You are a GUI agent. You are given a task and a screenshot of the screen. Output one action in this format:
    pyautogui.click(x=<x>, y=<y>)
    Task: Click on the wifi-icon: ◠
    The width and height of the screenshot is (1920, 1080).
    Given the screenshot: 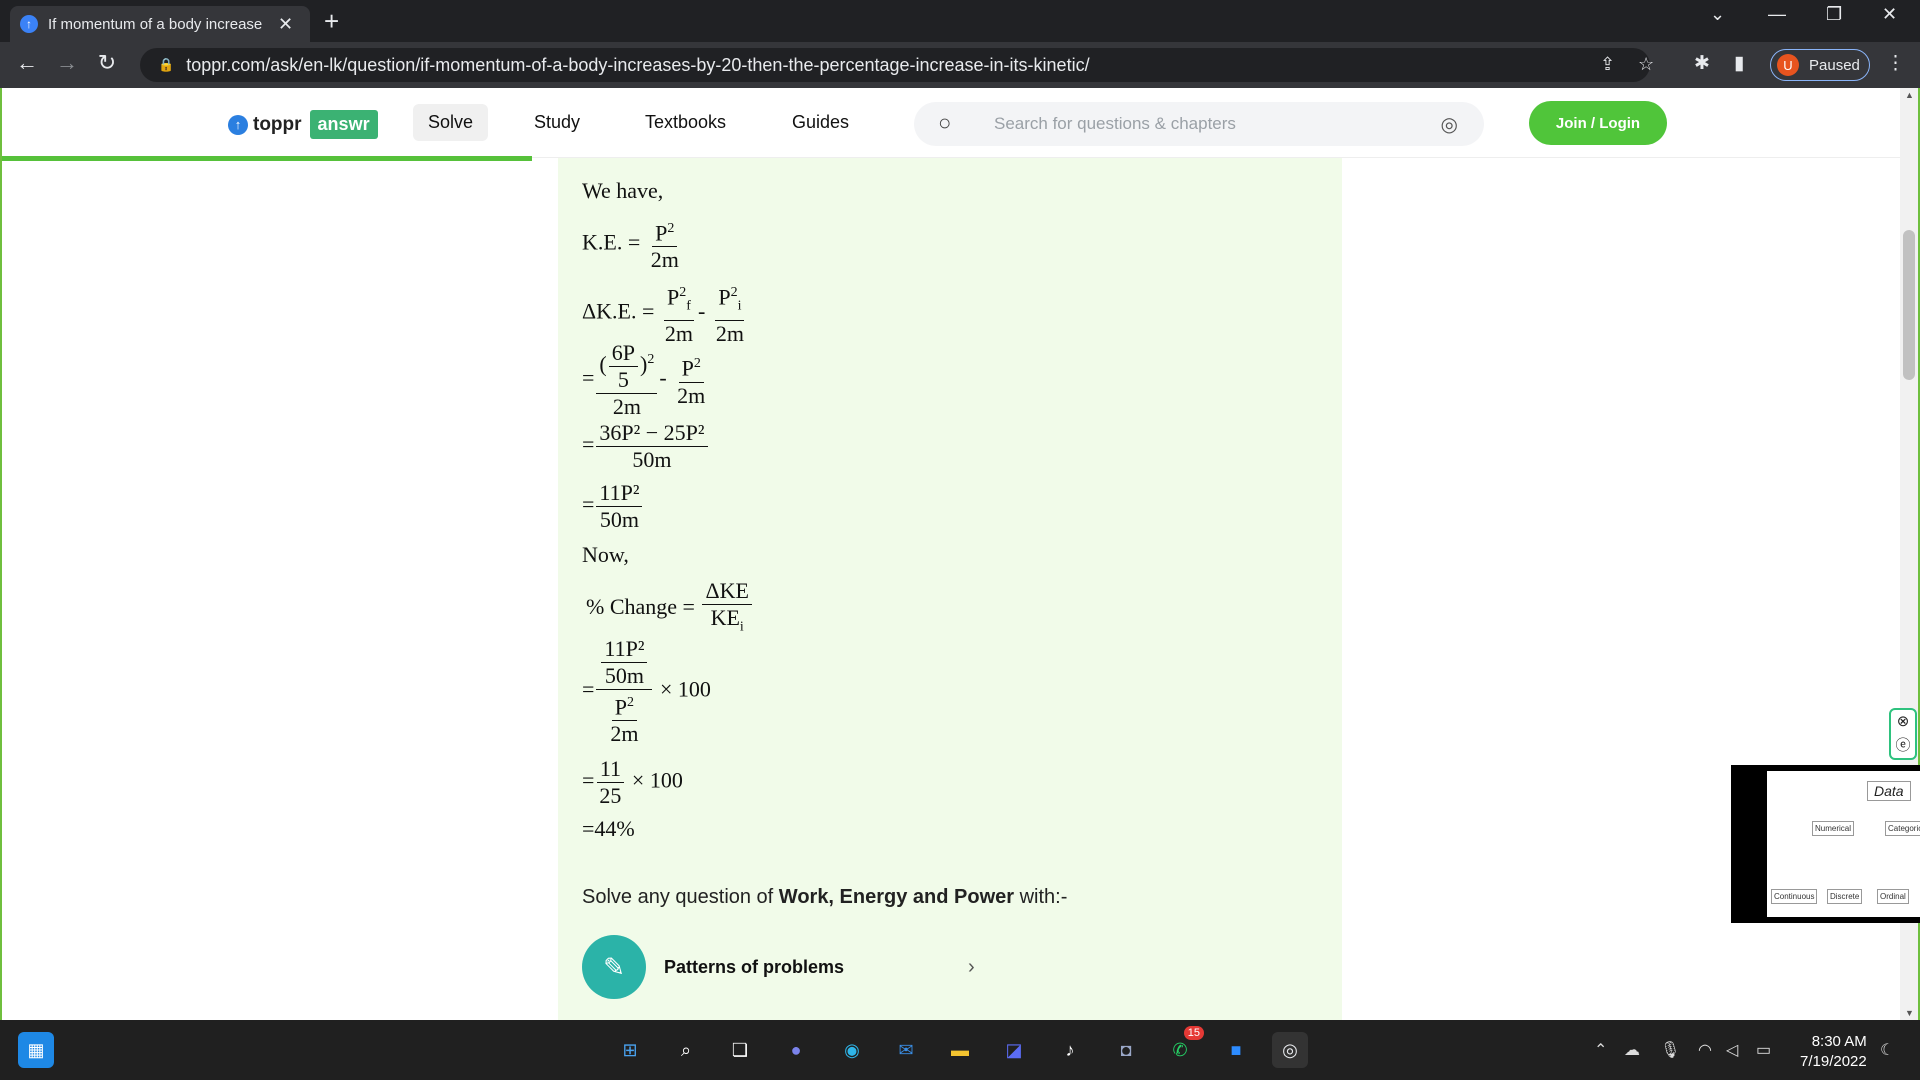 What is the action you would take?
    pyautogui.click(x=1705, y=1050)
    